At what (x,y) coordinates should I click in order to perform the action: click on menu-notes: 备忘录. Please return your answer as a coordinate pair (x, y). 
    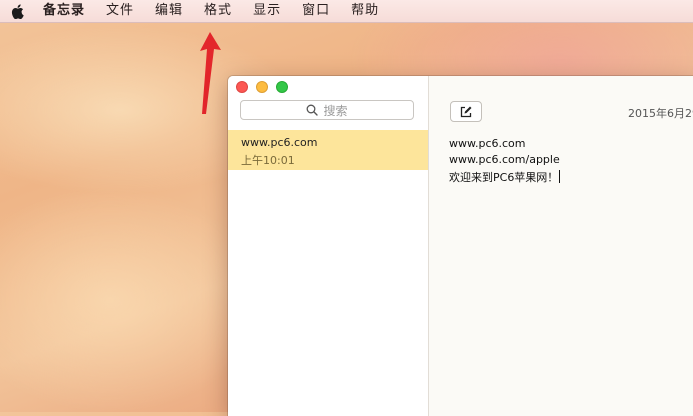
    Looking at the image, I should click on (64, 11).